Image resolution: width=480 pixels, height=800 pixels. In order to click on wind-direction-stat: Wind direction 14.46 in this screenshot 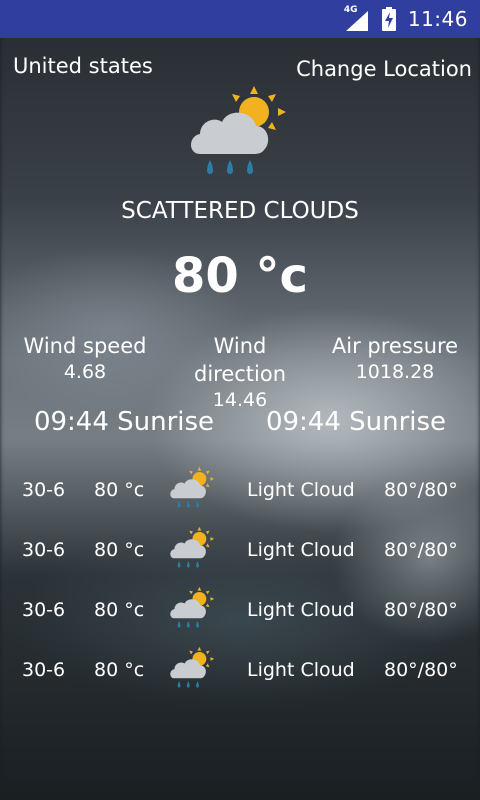, I will do `click(240, 372)`.